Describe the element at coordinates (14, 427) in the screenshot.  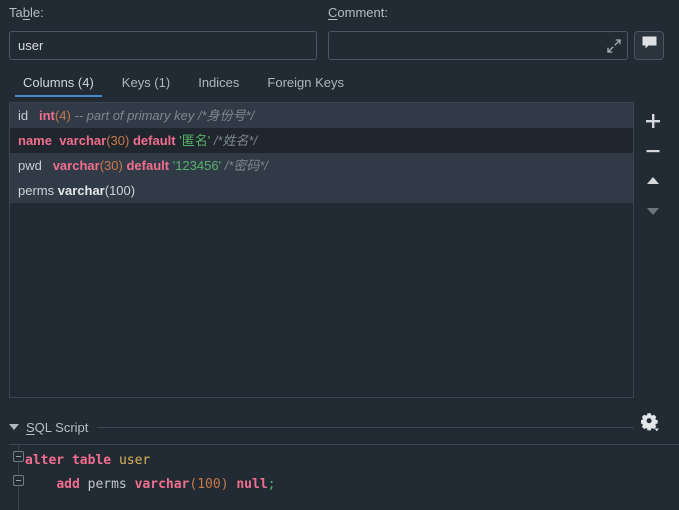
I see `chevron-down-icon` at that location.